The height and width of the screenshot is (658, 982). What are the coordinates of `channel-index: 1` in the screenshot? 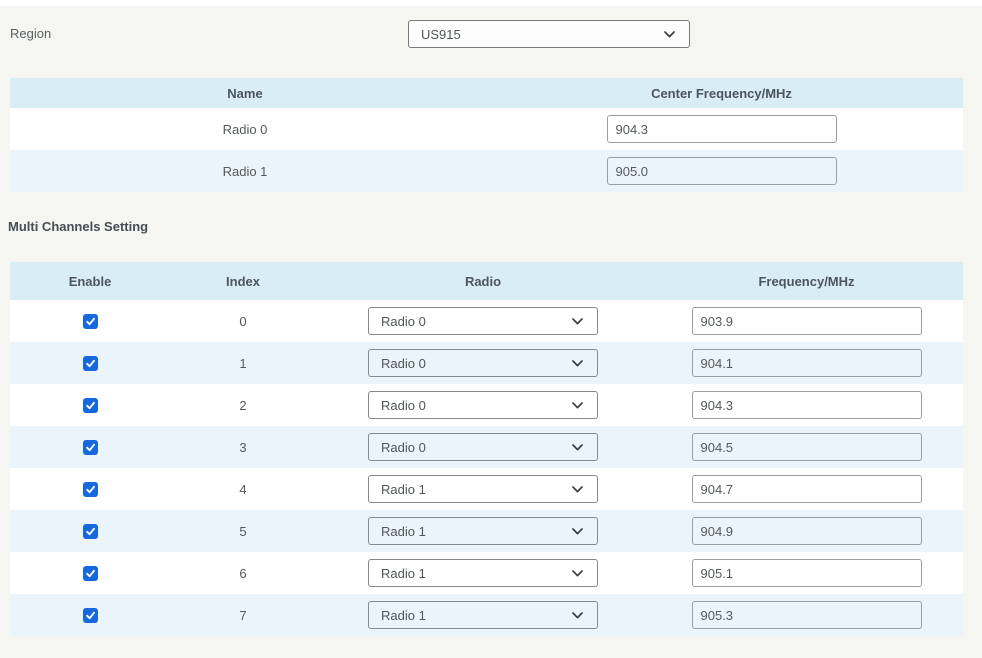 It's located at (243, 363).